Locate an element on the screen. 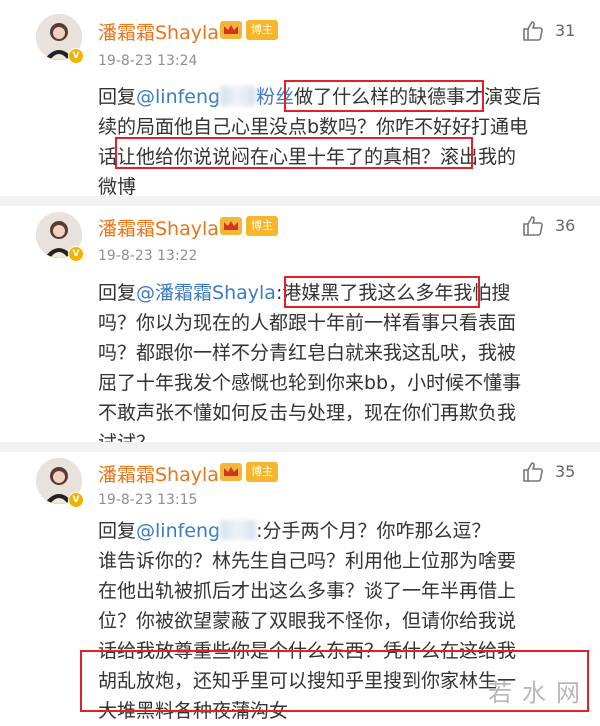  reply-line: 屈了十年我发个感慨也轮到你来bb，小时候不懂事 is located at coordinates (310, 383).